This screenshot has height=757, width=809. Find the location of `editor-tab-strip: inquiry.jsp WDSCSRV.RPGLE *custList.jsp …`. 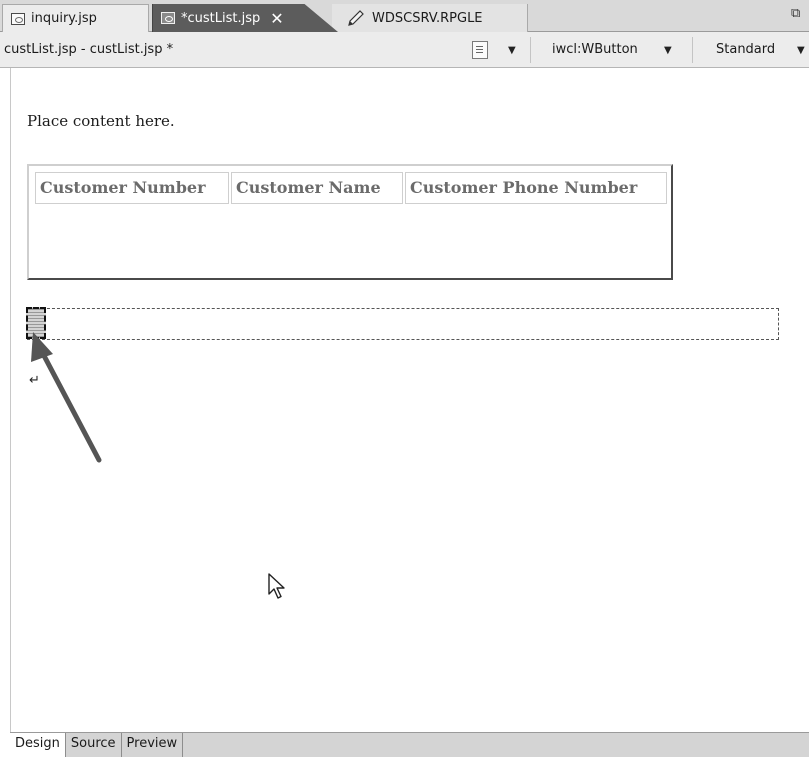

editor-tab-strip: inquiry.jsp WDSCSRV.RPGLE *custList.jsp … is located at coordinates (404, 16).